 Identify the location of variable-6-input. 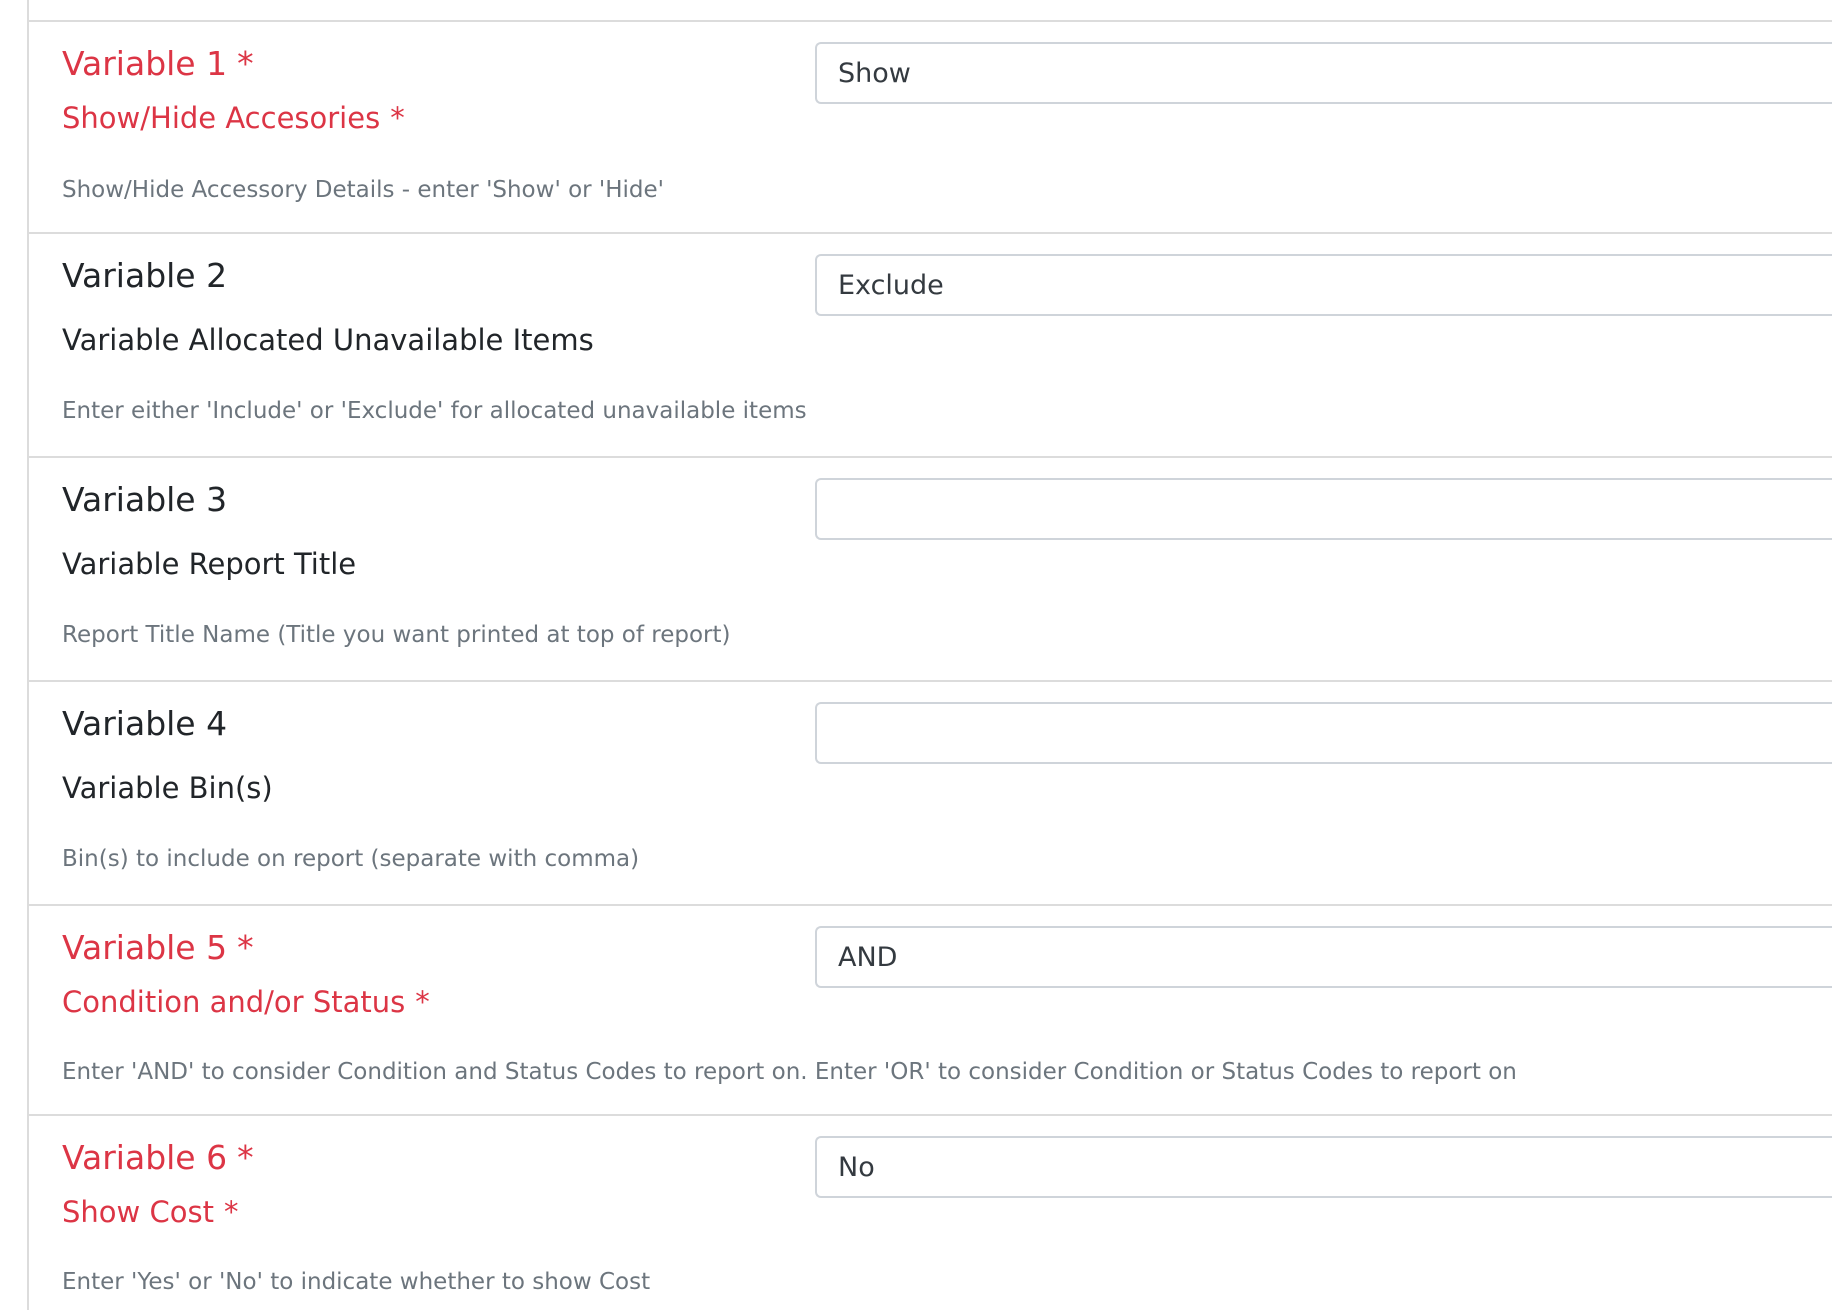
(1323, 1167).